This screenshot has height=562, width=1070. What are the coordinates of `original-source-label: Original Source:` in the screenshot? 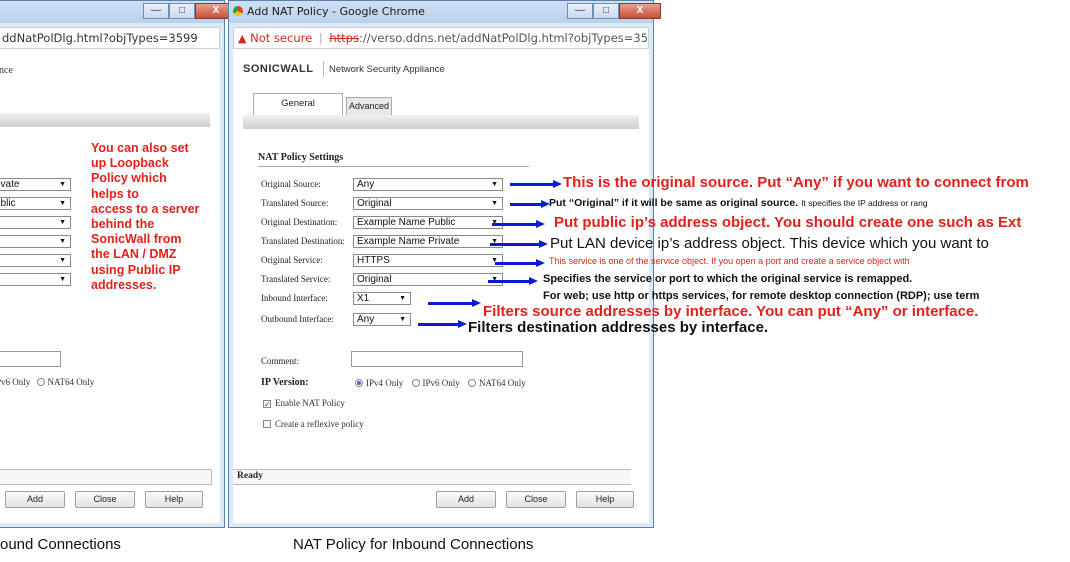 It's located at (291, 184).